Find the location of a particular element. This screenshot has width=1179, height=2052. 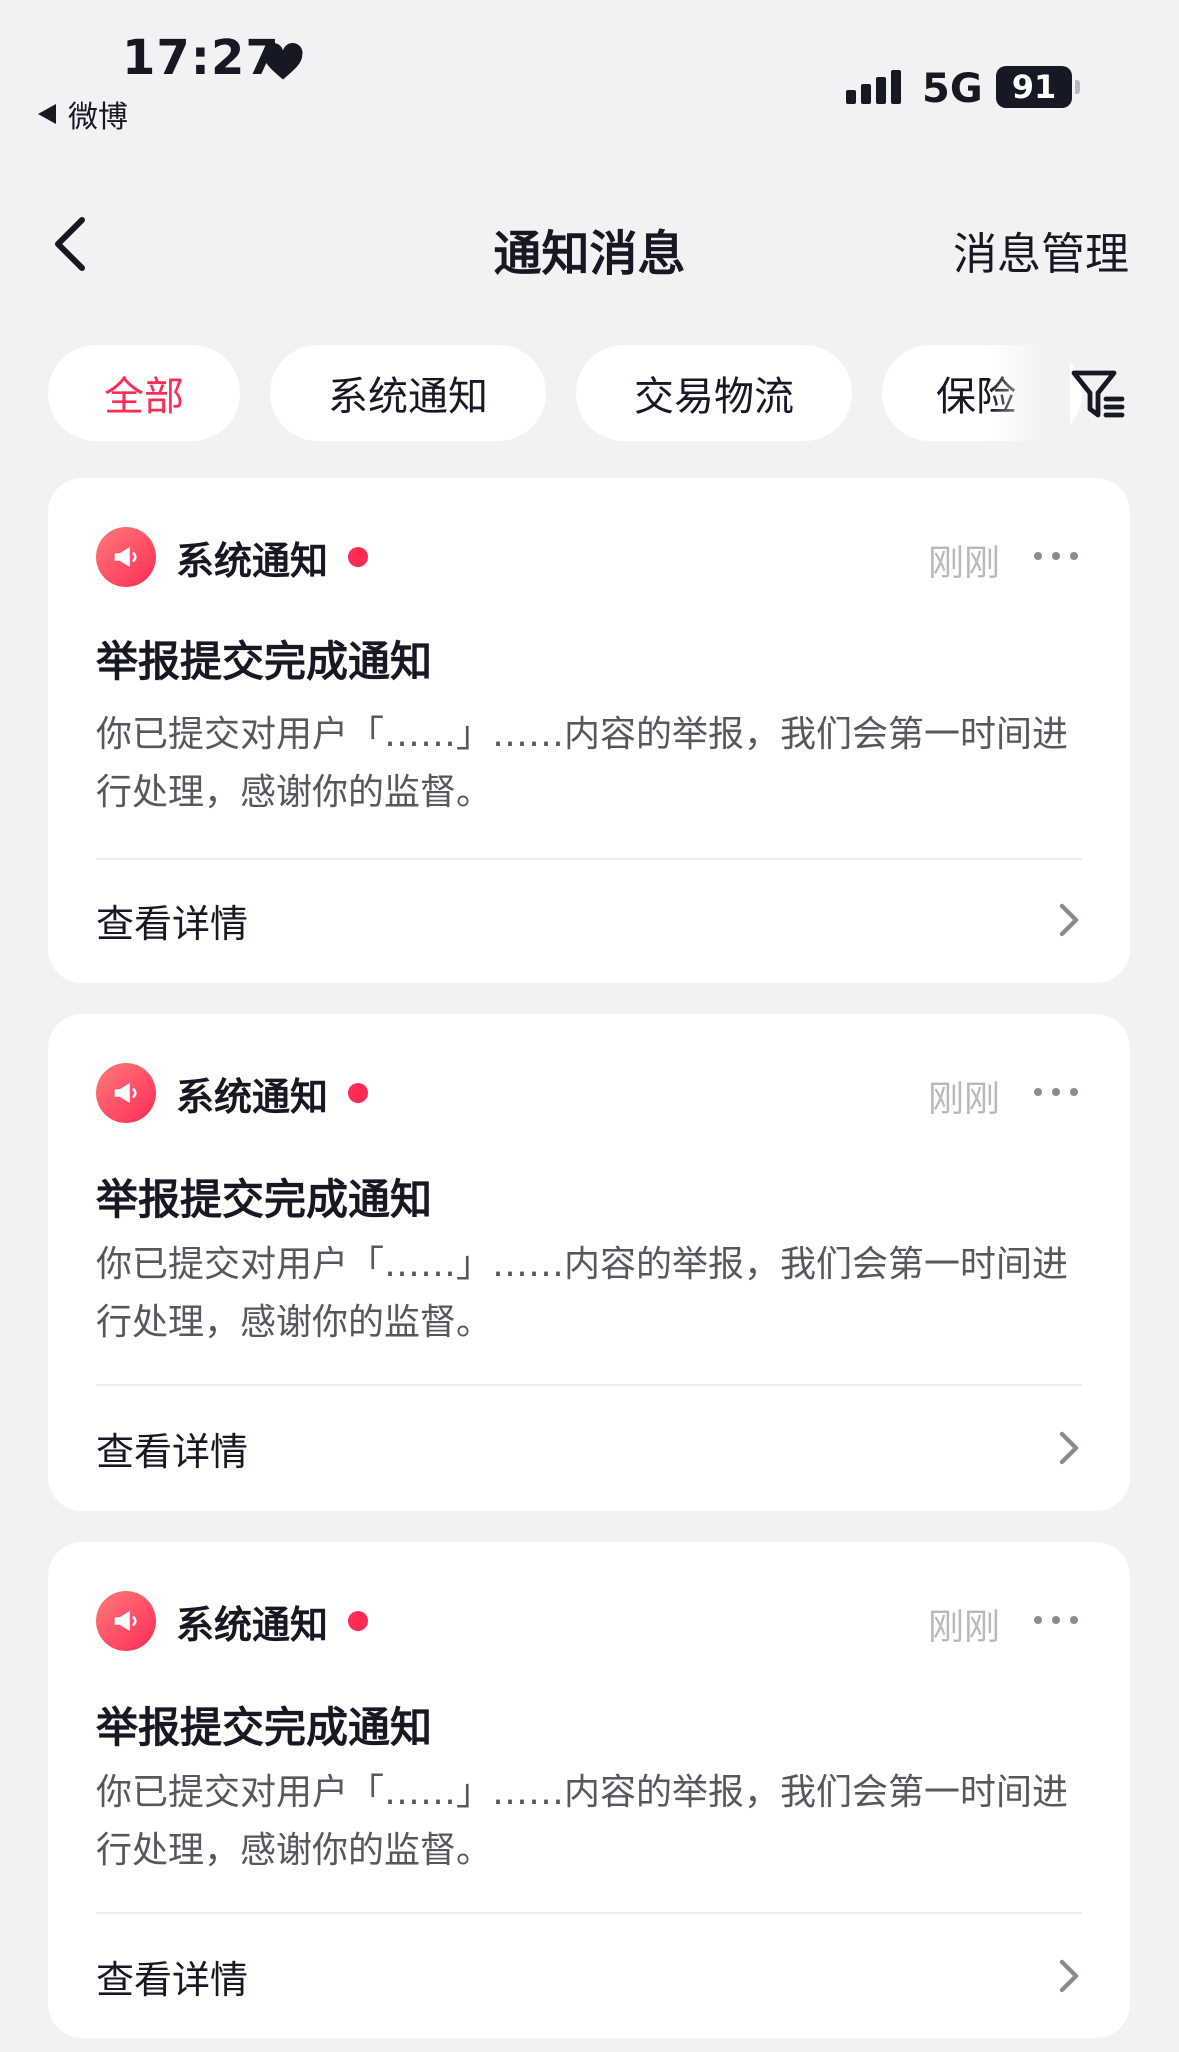

battery-level: 91 is located at coordinates (1034, 87).